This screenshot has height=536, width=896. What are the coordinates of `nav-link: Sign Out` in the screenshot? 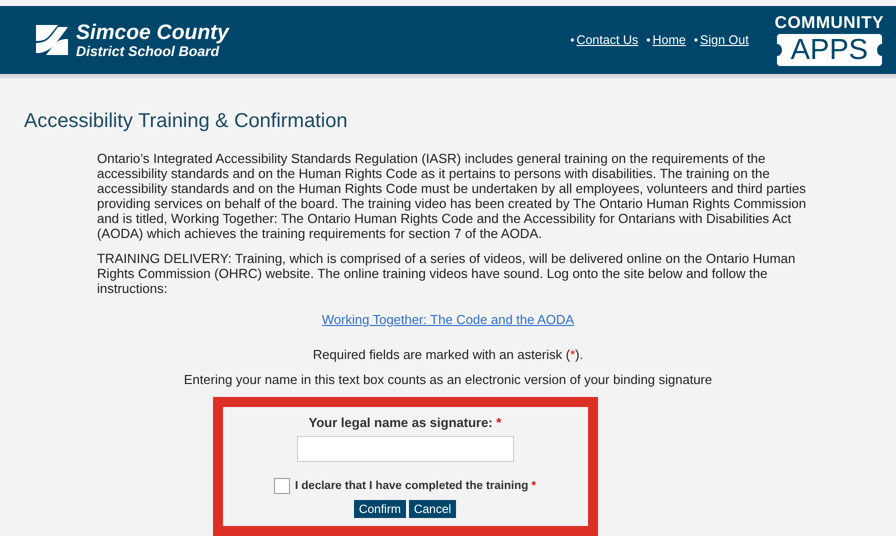 It's located at (724, 40).